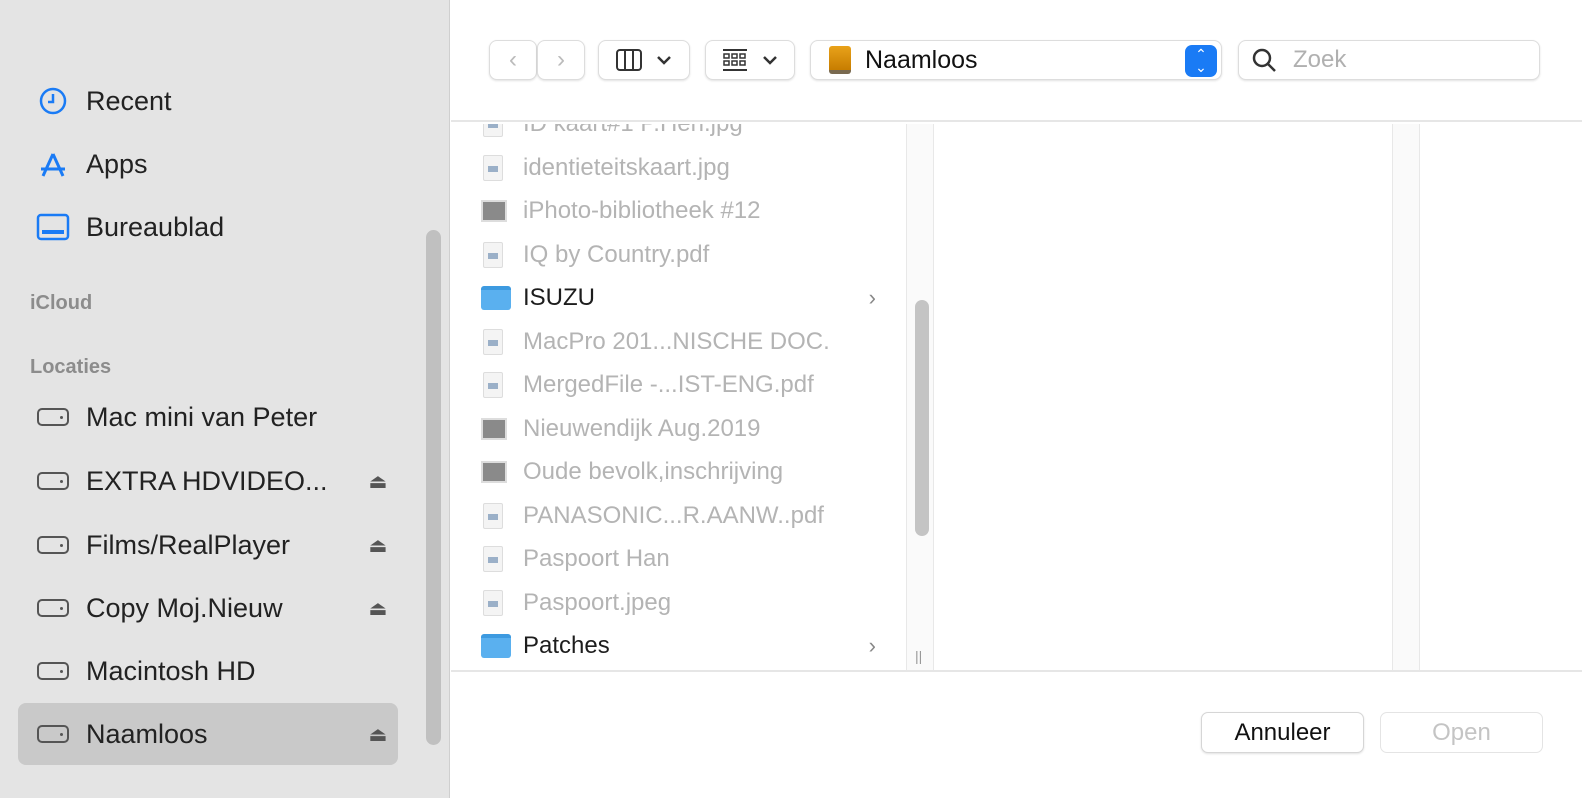 The width and height of the screenshot is (1582, 798). Describe the element at coordinates (642, 428) in the screenshot. I see `file-name: Nieuwendijk Aug.2019` at that location.